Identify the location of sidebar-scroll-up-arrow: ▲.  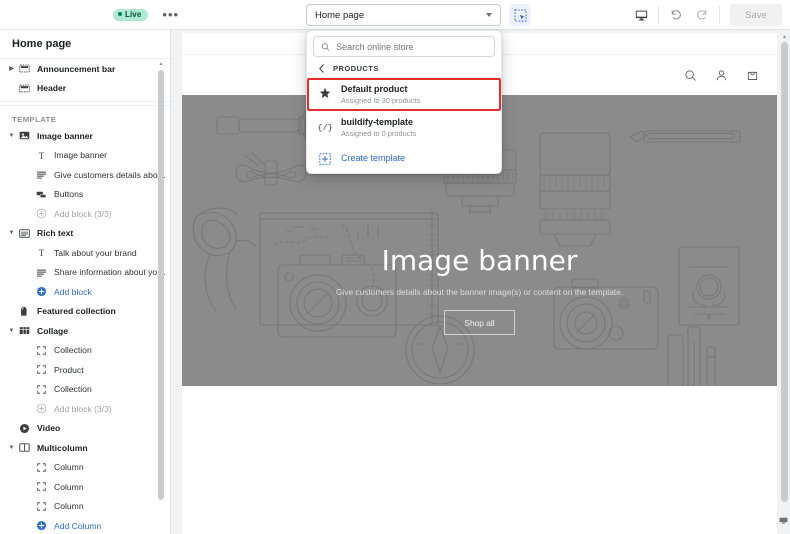
(161, 64).